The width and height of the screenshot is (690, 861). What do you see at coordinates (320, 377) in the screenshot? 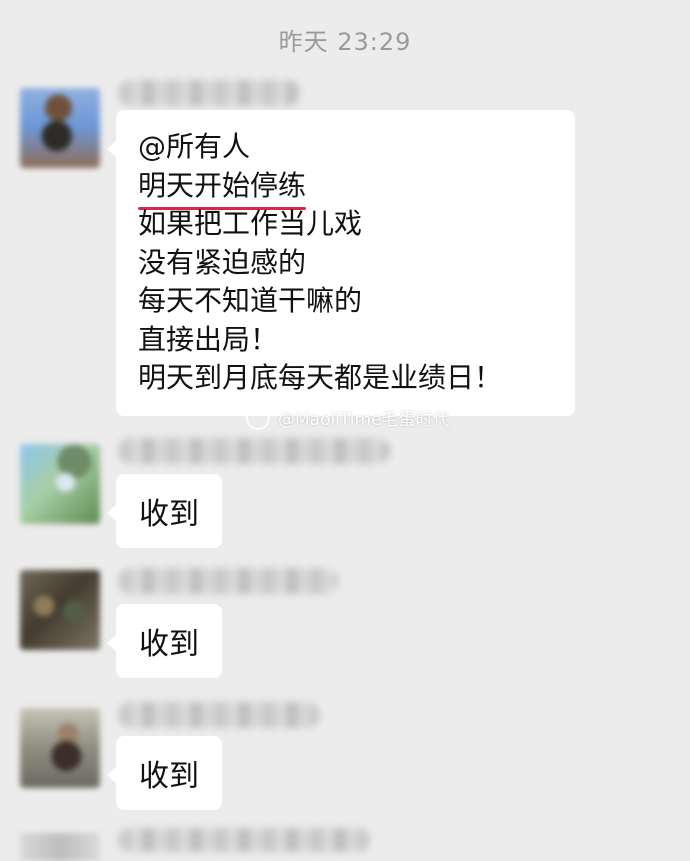
I see `message-line-7: 明天到月底每天都是业绩日！` at bounding box center [320, 377].